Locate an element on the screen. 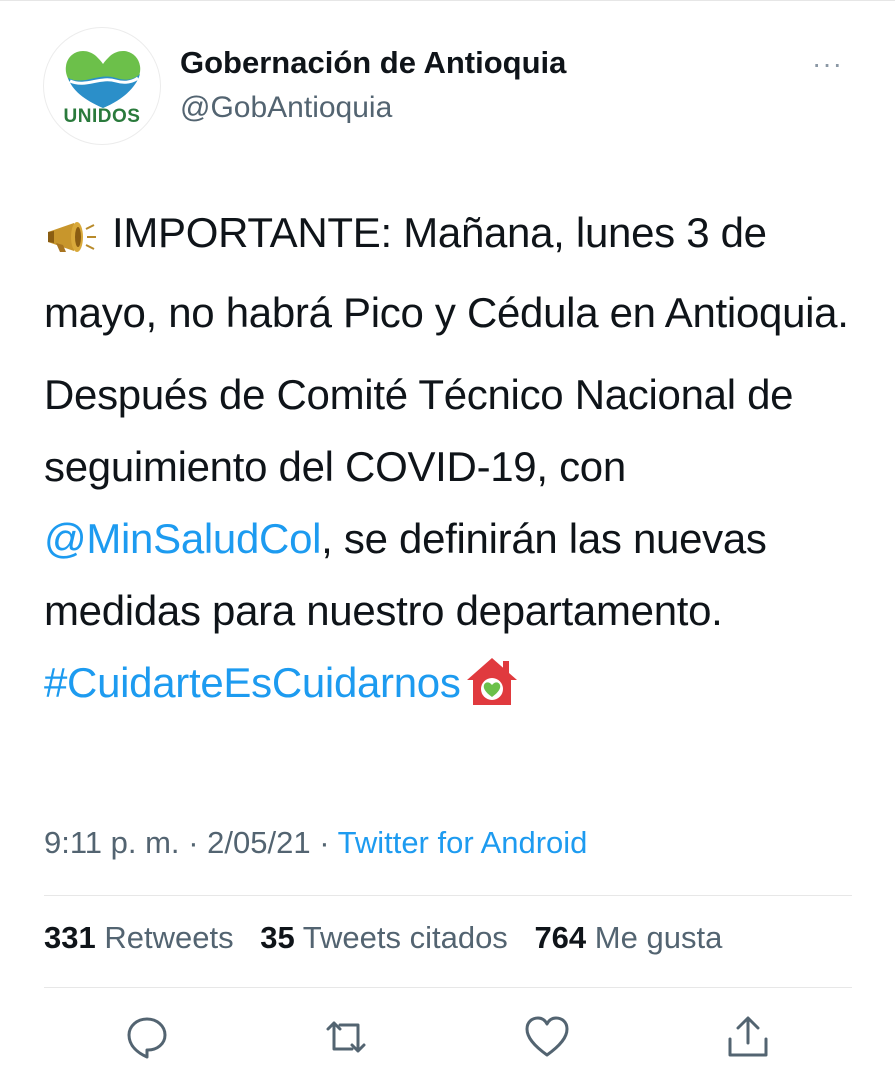  likes-label: Me gusta is located at coordinates (658, 937).